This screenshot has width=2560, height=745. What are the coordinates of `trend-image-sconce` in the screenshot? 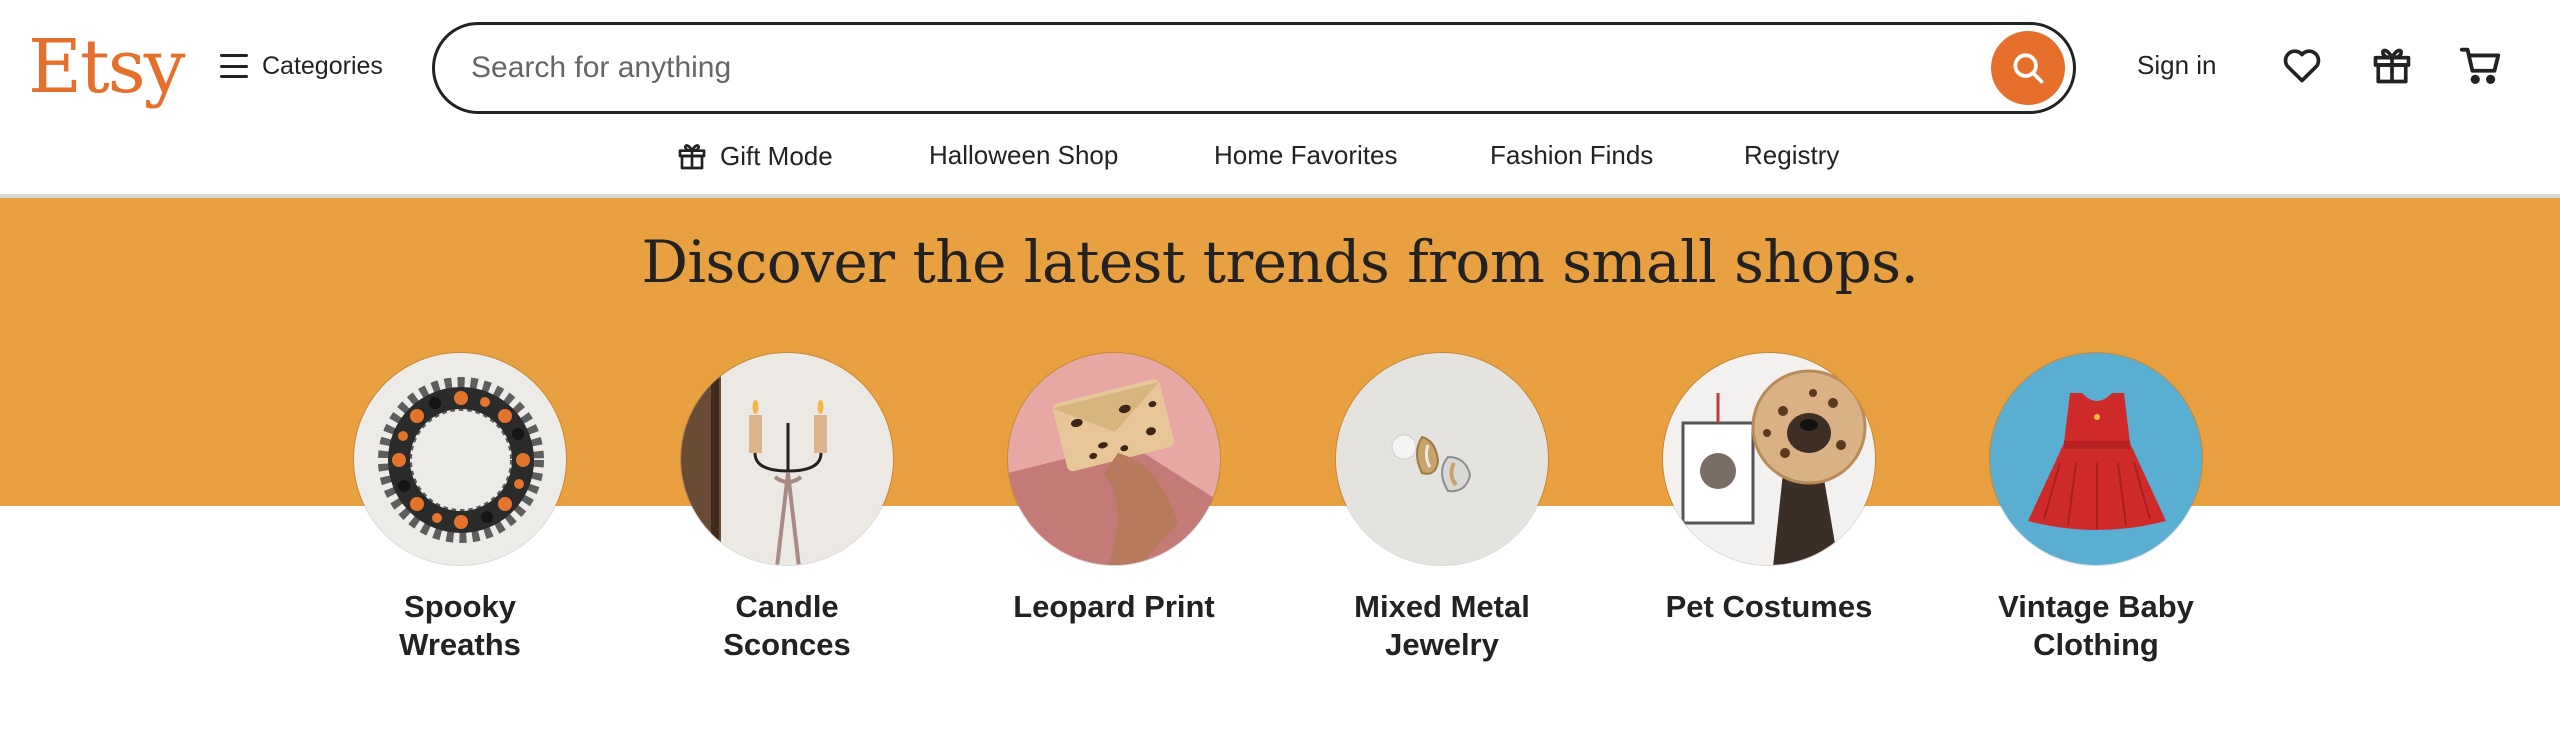 It's located at (787, 459).